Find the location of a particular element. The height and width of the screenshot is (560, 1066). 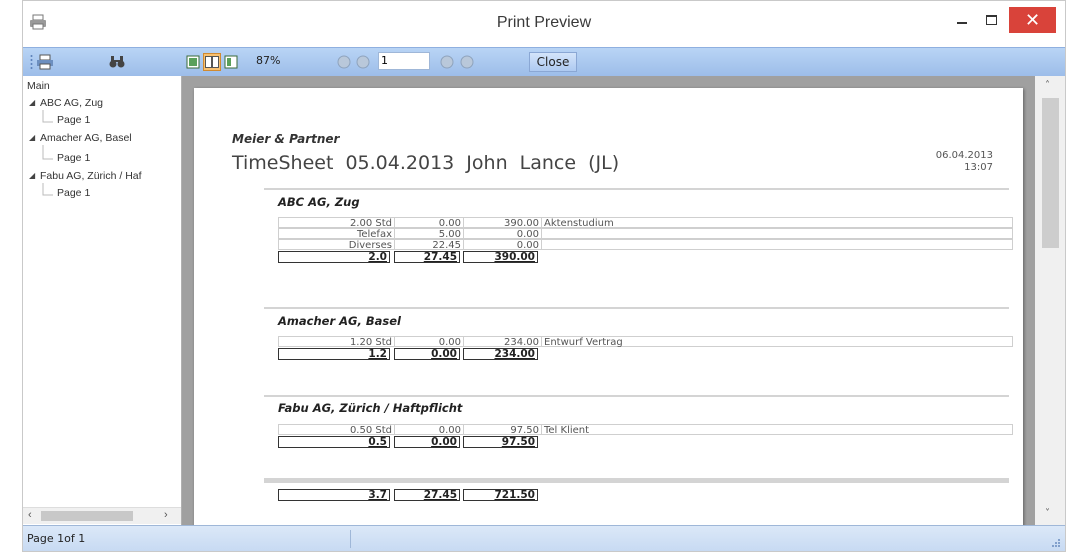

zoom-level: 87% is located at coordinates (268, 60).